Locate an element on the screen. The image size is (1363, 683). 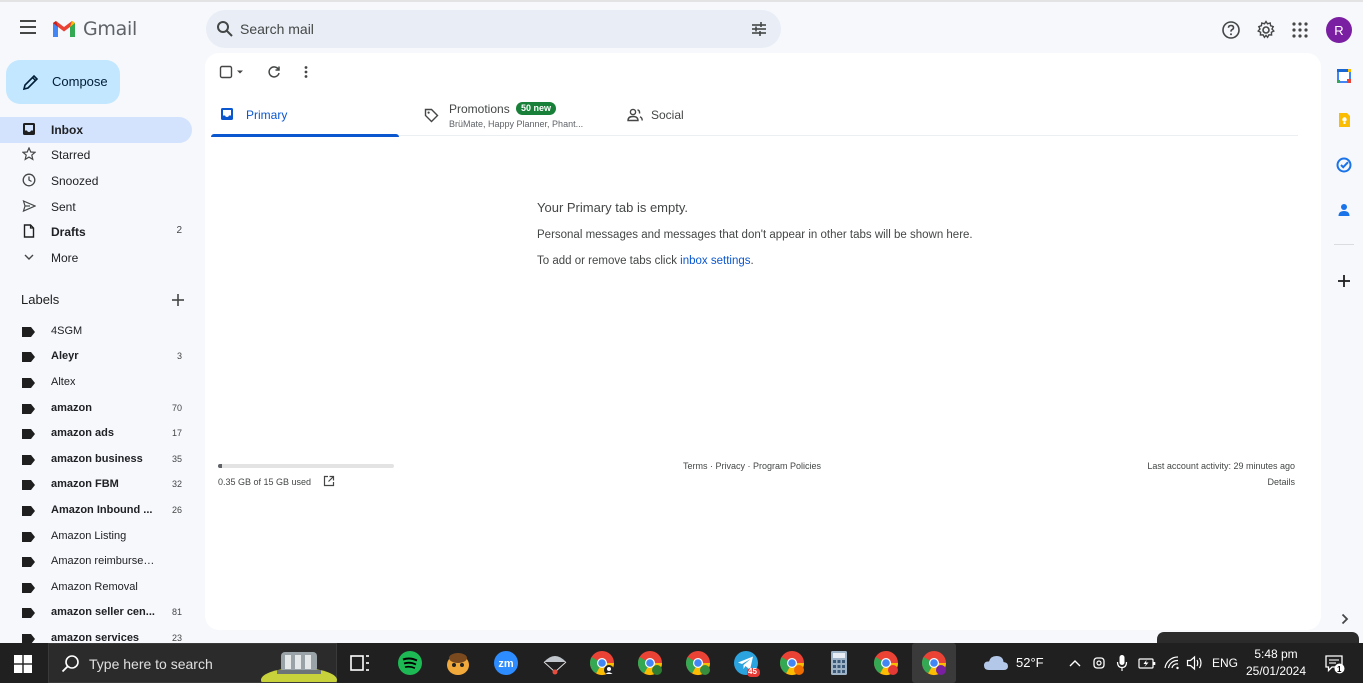
main-menu-button is located at coordinates (28, 28).